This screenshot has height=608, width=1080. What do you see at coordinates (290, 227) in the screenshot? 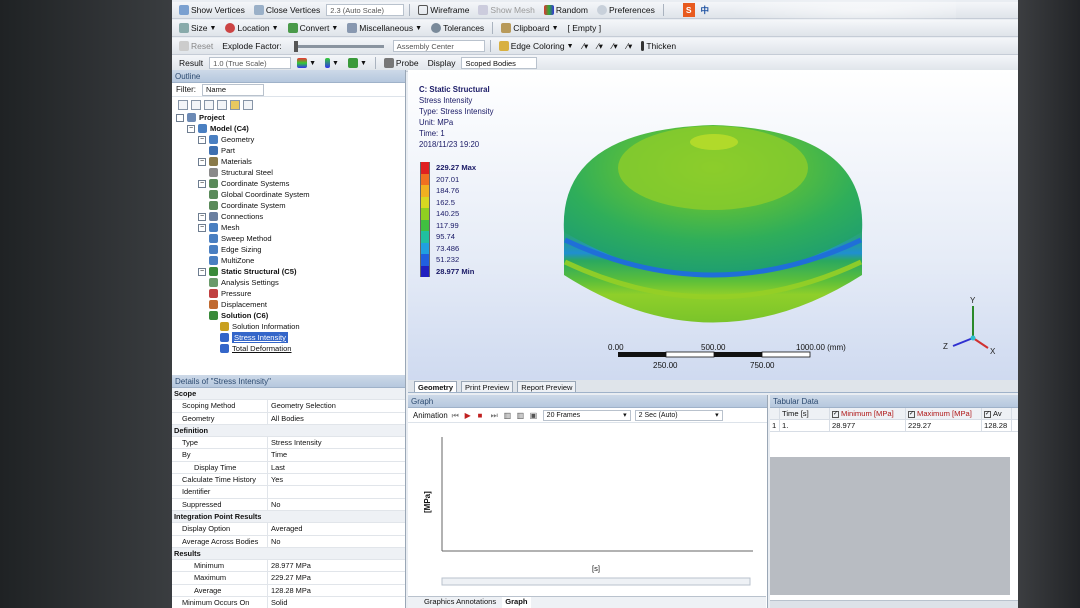
I see `tree-node: − Mesh` at bounding box center [290, 227].